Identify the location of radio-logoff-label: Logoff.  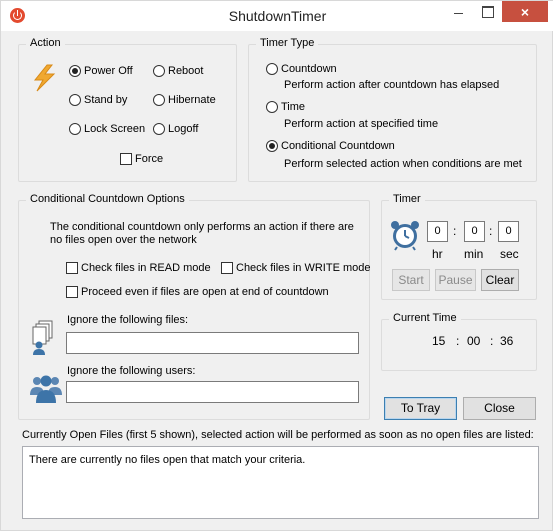
(183, 129).